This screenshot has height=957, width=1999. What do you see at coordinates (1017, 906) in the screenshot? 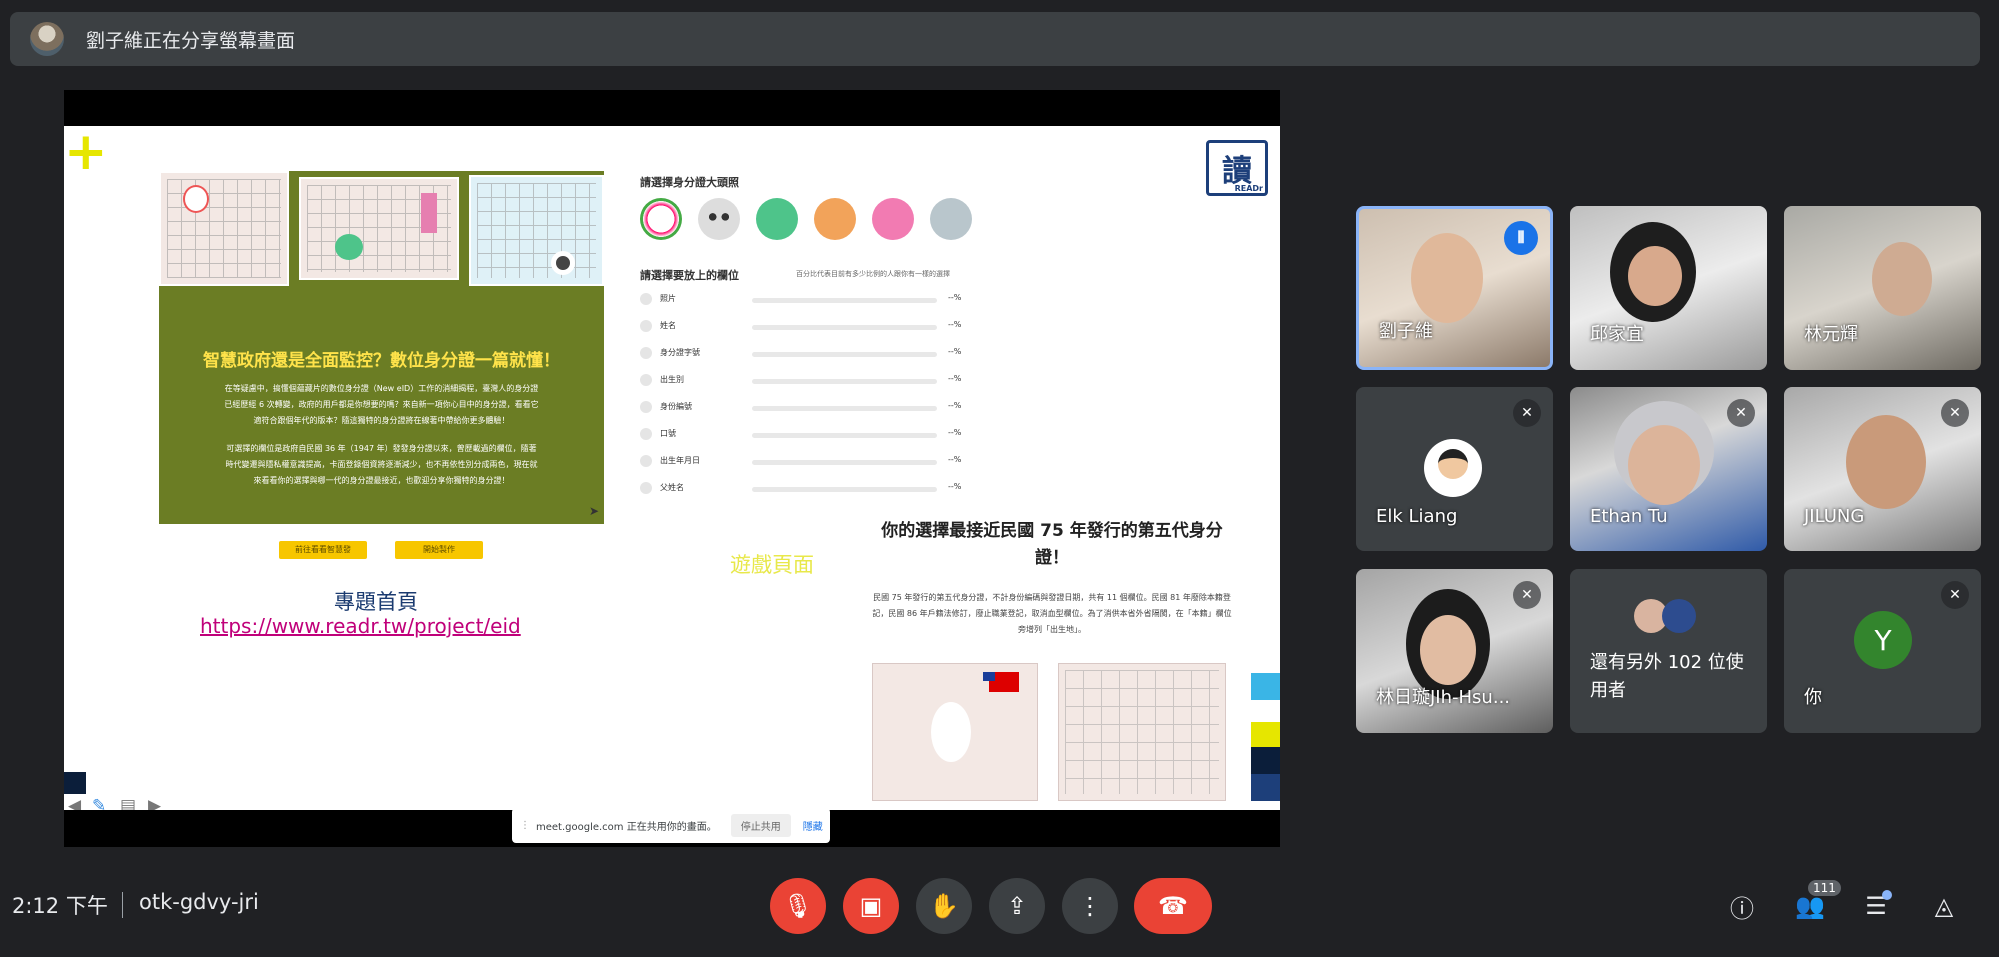
I see `present-button: ⇪` at bounding box center [1017, 906].